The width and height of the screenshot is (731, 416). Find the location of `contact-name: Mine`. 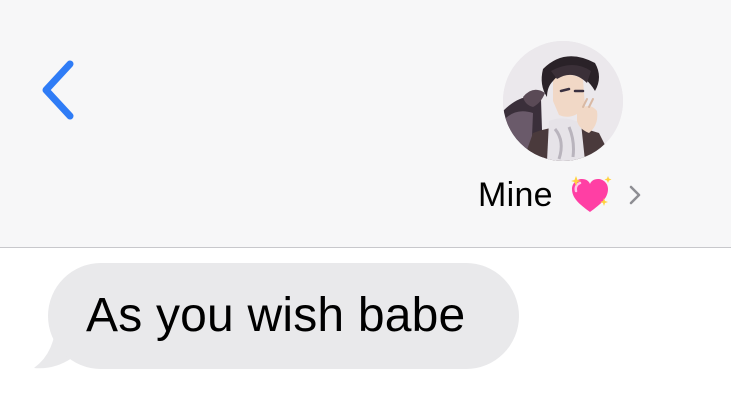

contact-name: Mine is located at coordinates (515, 194).